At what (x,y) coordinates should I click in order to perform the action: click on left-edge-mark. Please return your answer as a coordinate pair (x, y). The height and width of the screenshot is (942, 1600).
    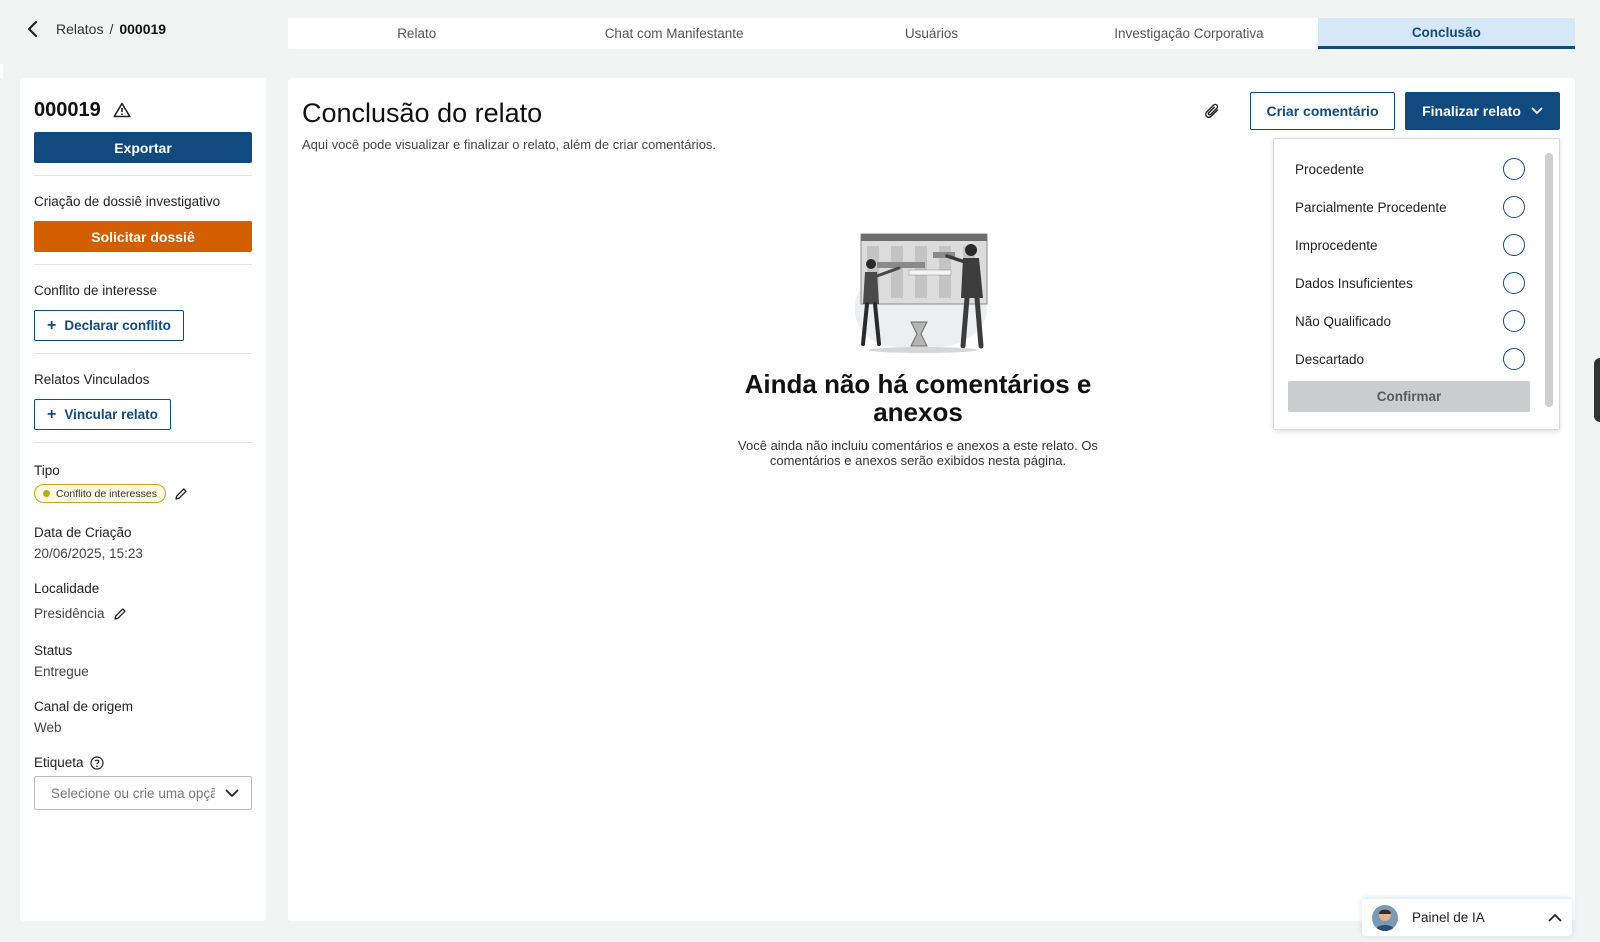
    Looking at the image, I should click on (1, 71).